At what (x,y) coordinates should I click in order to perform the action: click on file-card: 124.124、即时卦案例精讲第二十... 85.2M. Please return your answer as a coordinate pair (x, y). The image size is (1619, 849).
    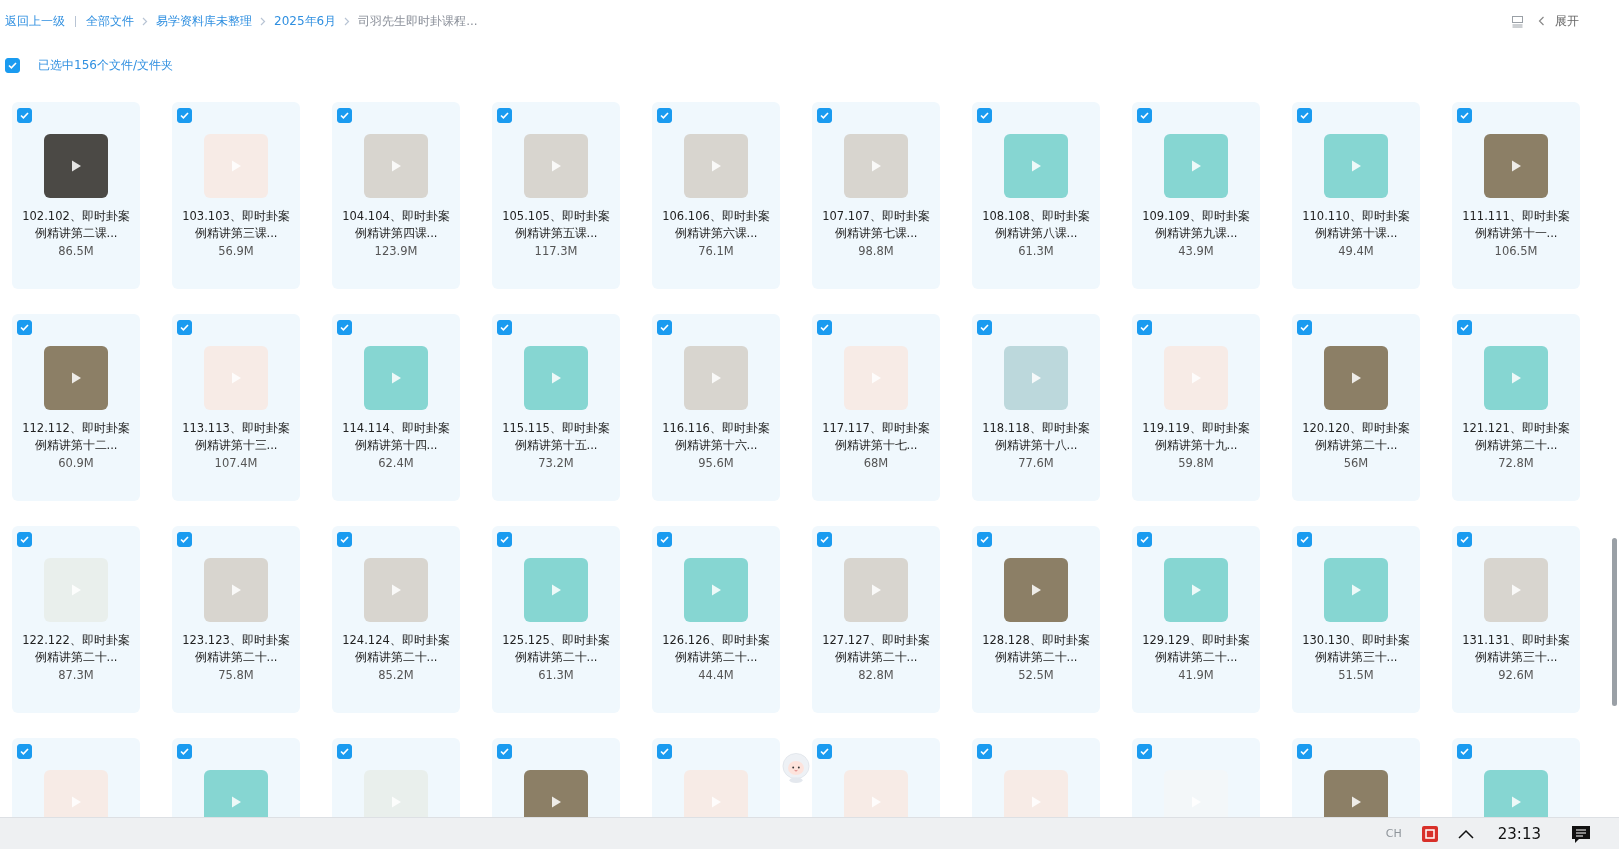
    Looking at the image, I should click on (396, 619).